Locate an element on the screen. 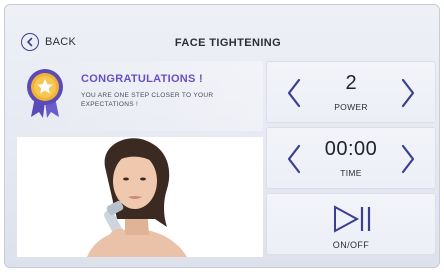 Image resolution: width=444 pixels, height=272 pixels. congratulations-title: CONGRATULATIONS ! is located at coordinates (142, 79).